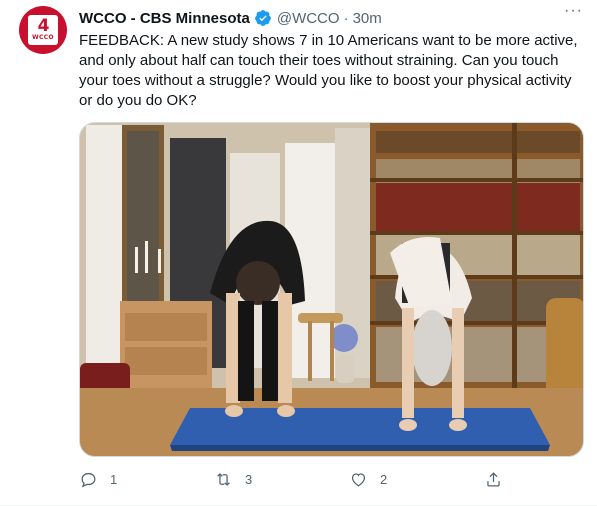 This screenshot has width=597, height=506. Describe the element at coordinates (384, 479) in the screenshot. I see `like-count: 2` at that location.